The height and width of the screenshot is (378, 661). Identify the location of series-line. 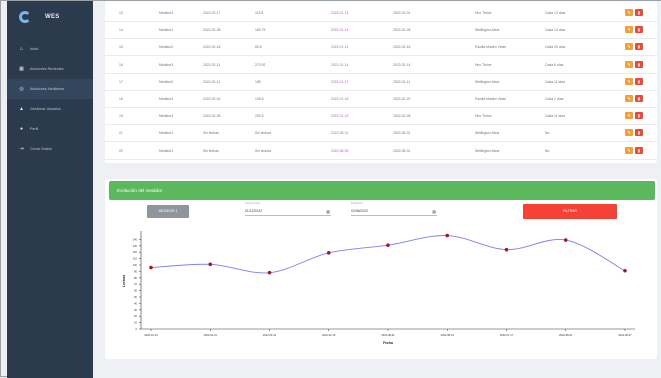
(388, 254).